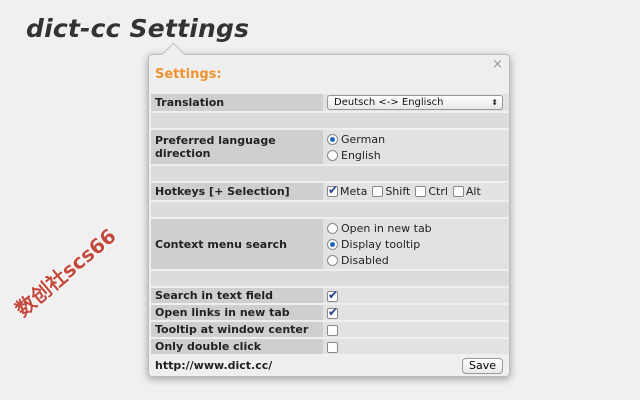  Describe the element at coordinates (494, 102) in the screenshot. I see `select-arrows-icon: ⬍` at that location.